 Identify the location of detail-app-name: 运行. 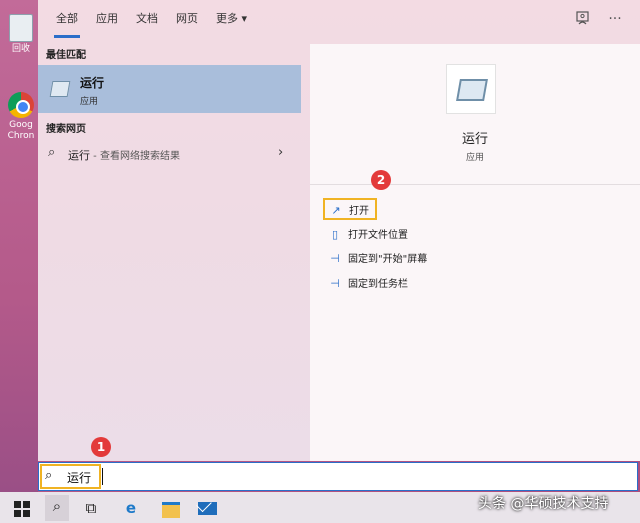
(474, 139).